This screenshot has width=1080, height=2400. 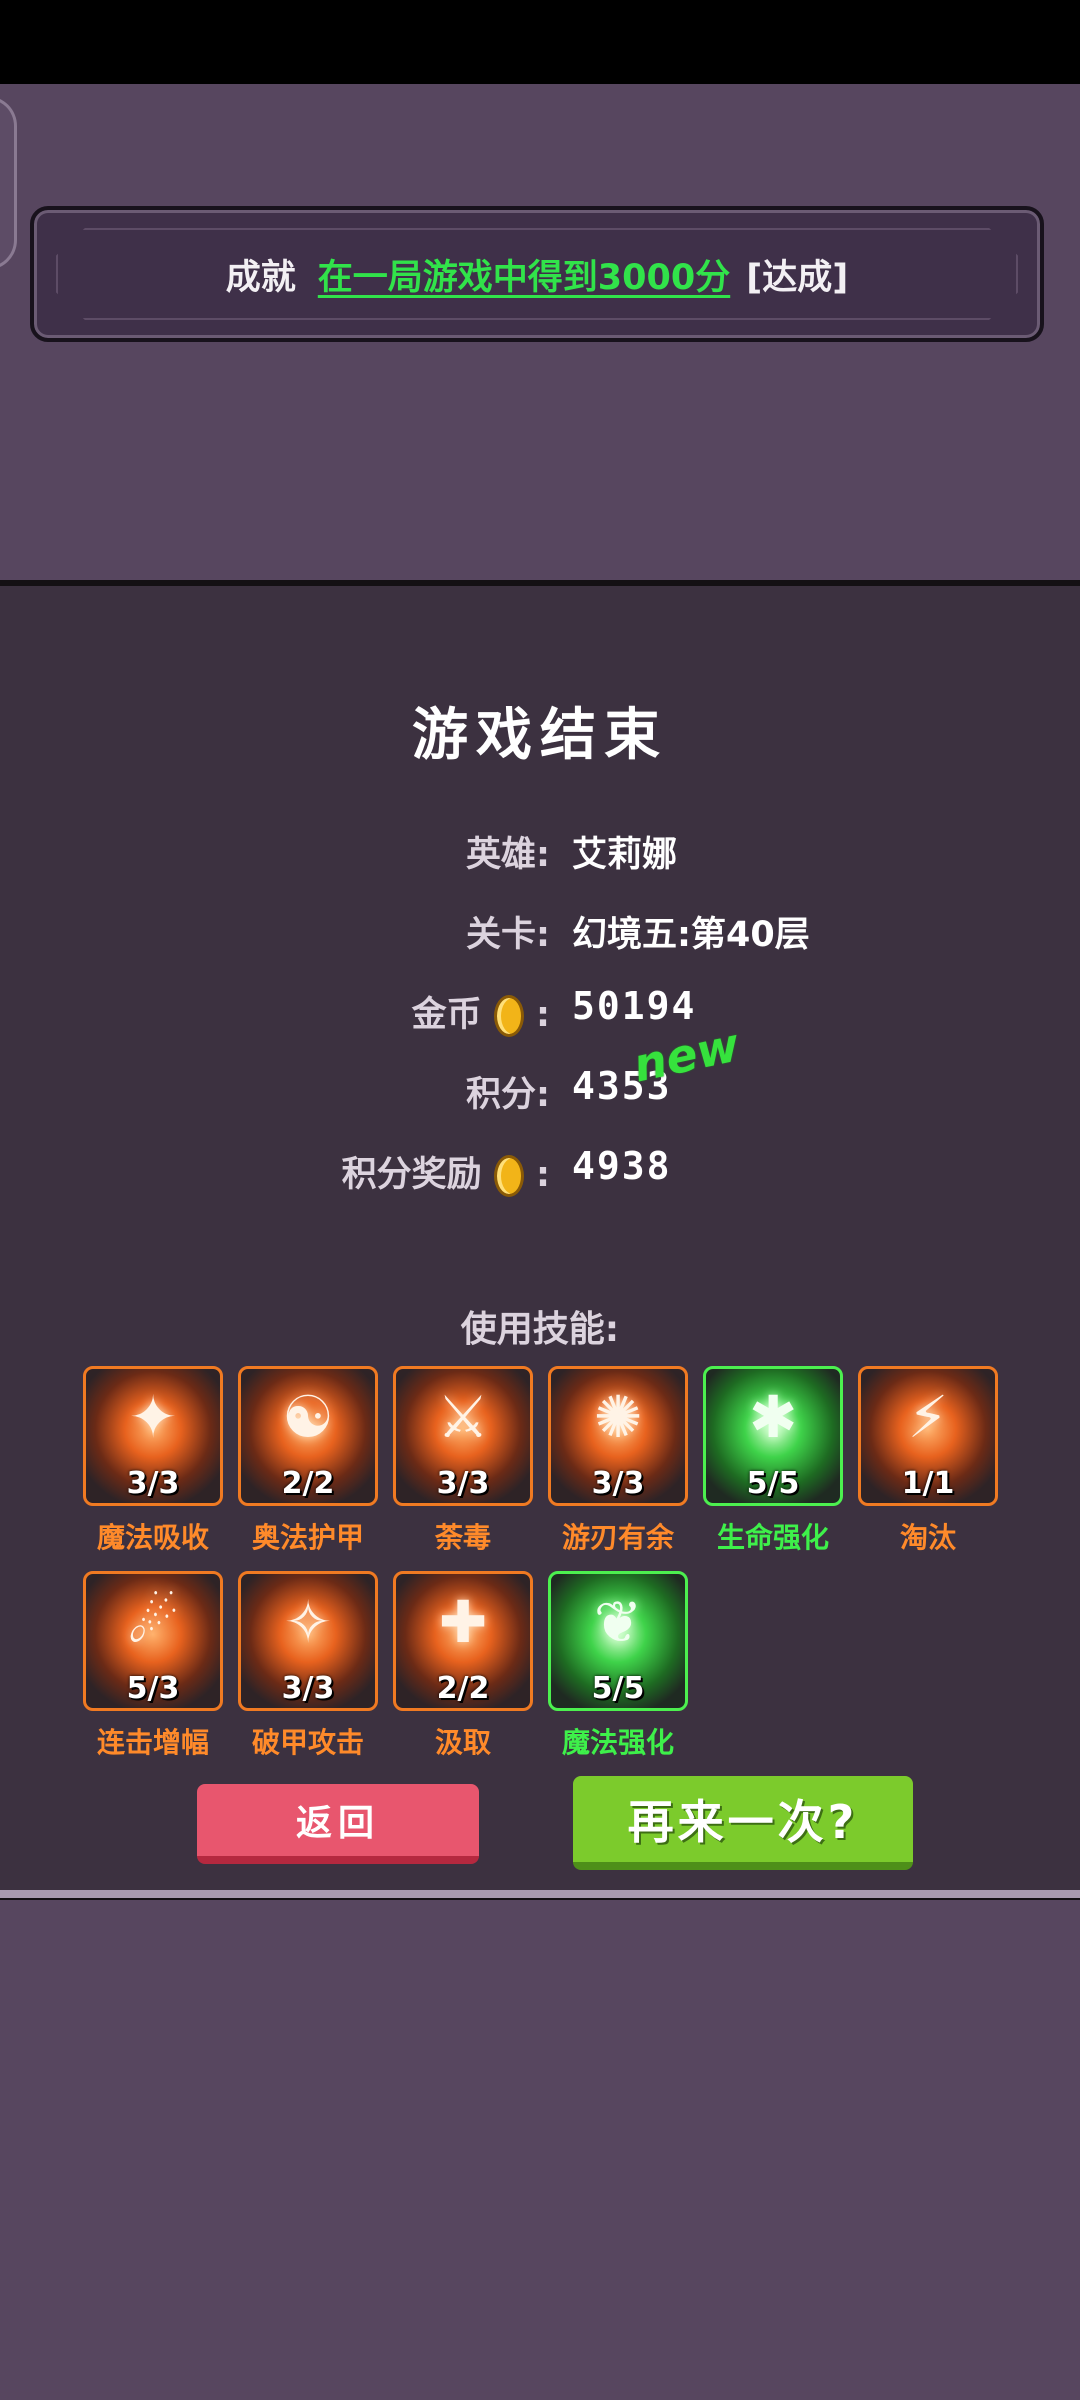 What do you see at coordinates (617, 1537) in the screenshot?
I see `skill-name: 游刃有余` at bounding box center [617, 1537].